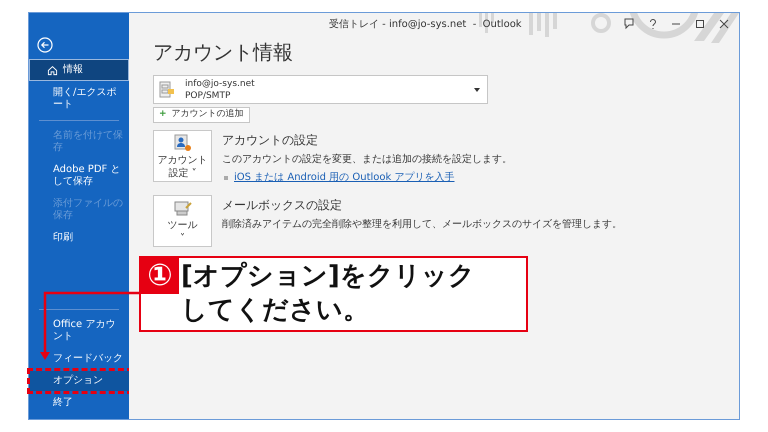  I want to click on feedback-icon, so click(629, 24).